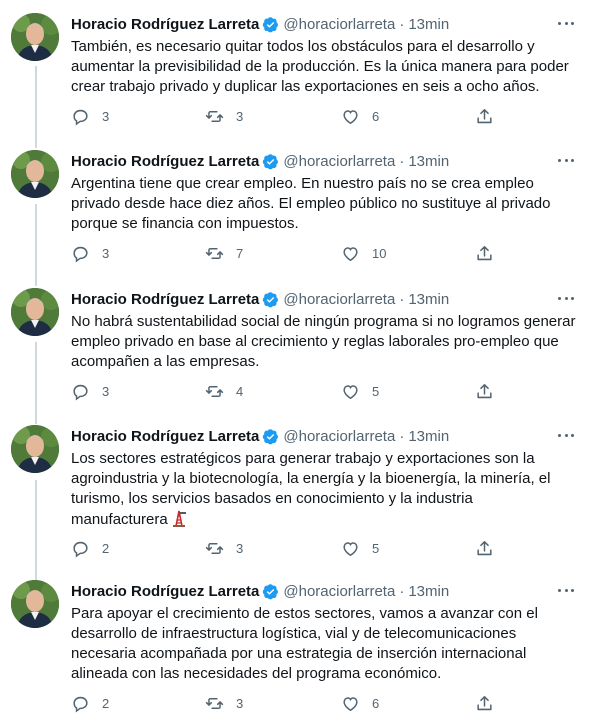 Image resolution: width=589 pixels, height=719 pixels. I want to click on tweet-actions: 2 3 6, so click(286, 703).